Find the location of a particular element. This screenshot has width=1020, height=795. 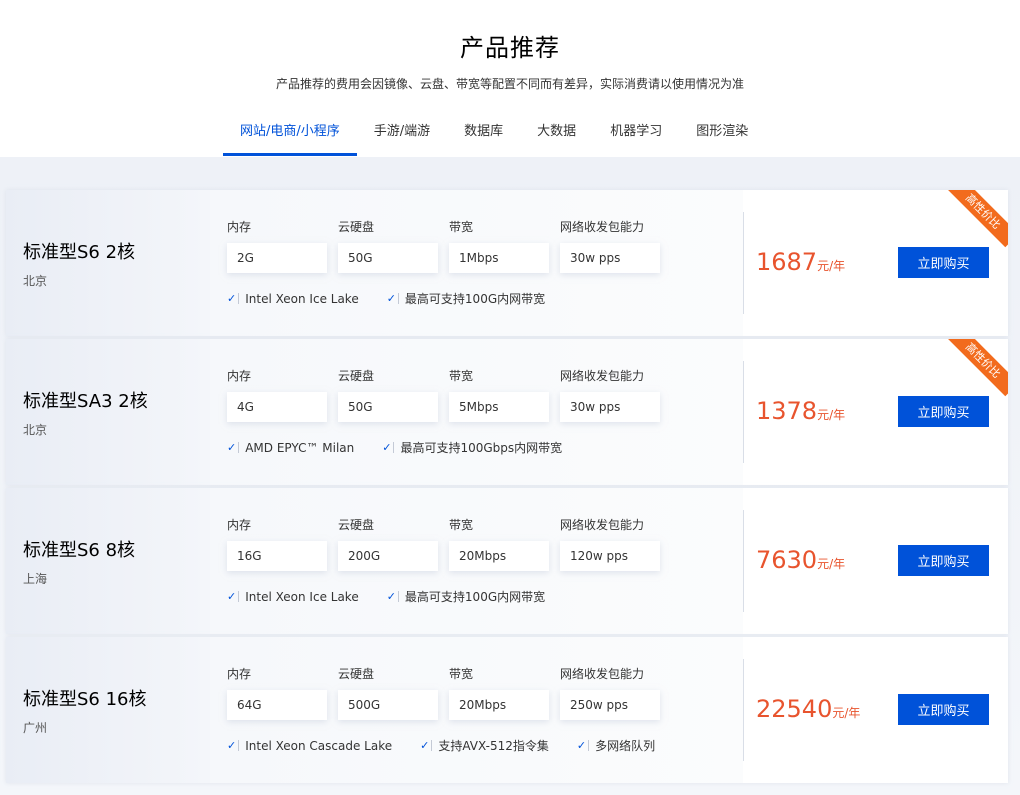

tab-website-ecommerce: 网站/电商/小程序 is located at coordinates (290, 132).